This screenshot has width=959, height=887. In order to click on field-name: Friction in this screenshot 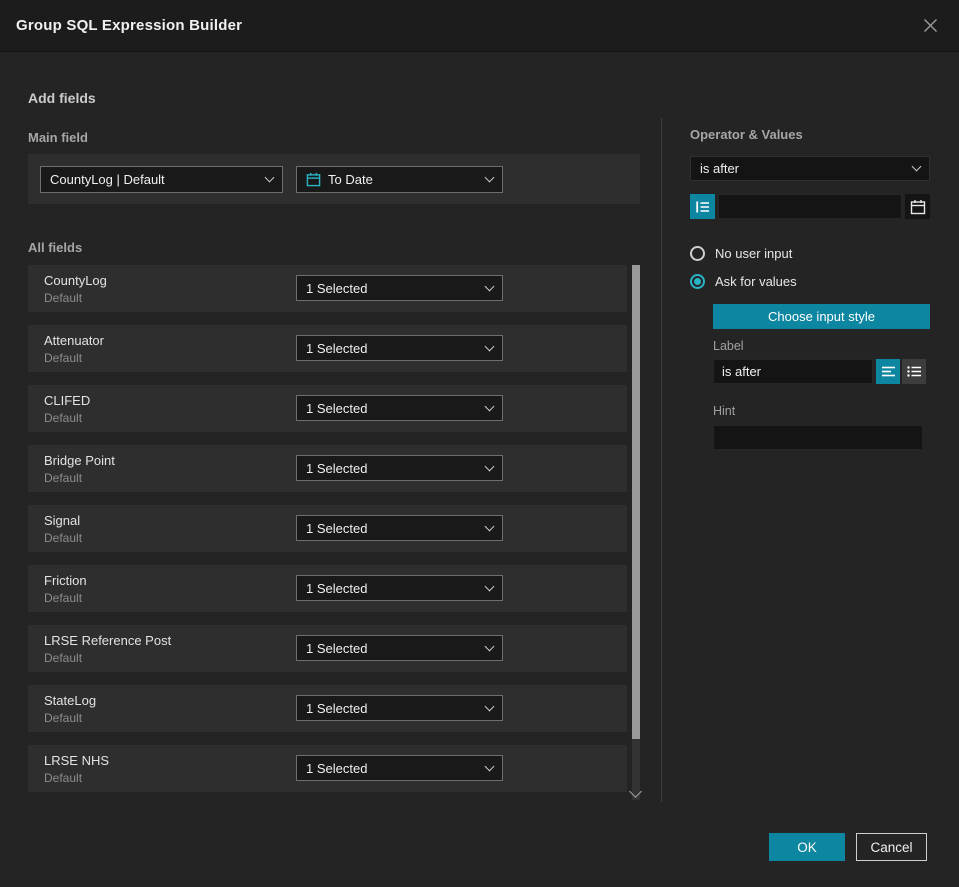, I will do `click(65, 580)`.